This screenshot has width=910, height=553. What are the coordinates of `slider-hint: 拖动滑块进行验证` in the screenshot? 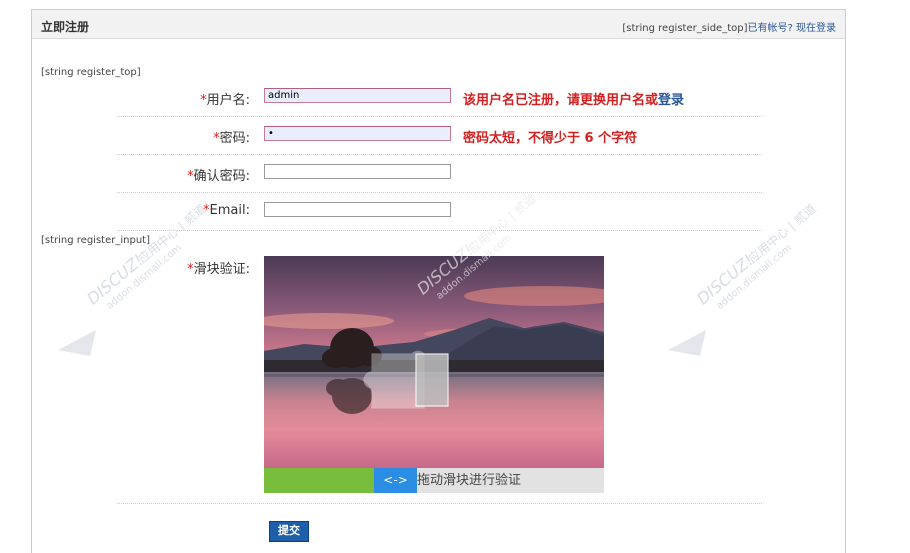 It's located at (469, 480).